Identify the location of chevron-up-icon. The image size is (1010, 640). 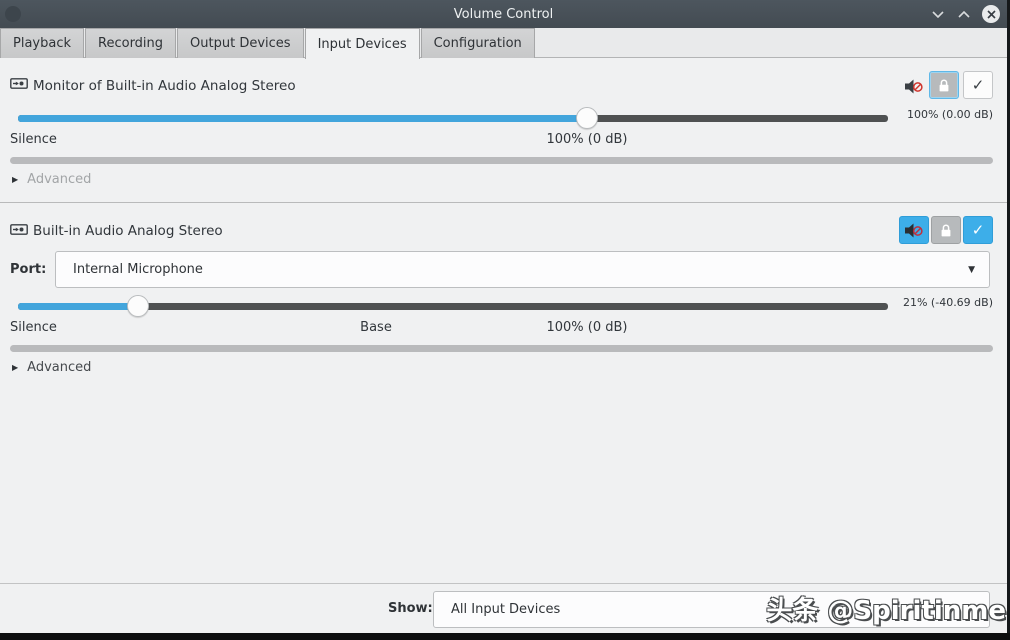
(964, 14).